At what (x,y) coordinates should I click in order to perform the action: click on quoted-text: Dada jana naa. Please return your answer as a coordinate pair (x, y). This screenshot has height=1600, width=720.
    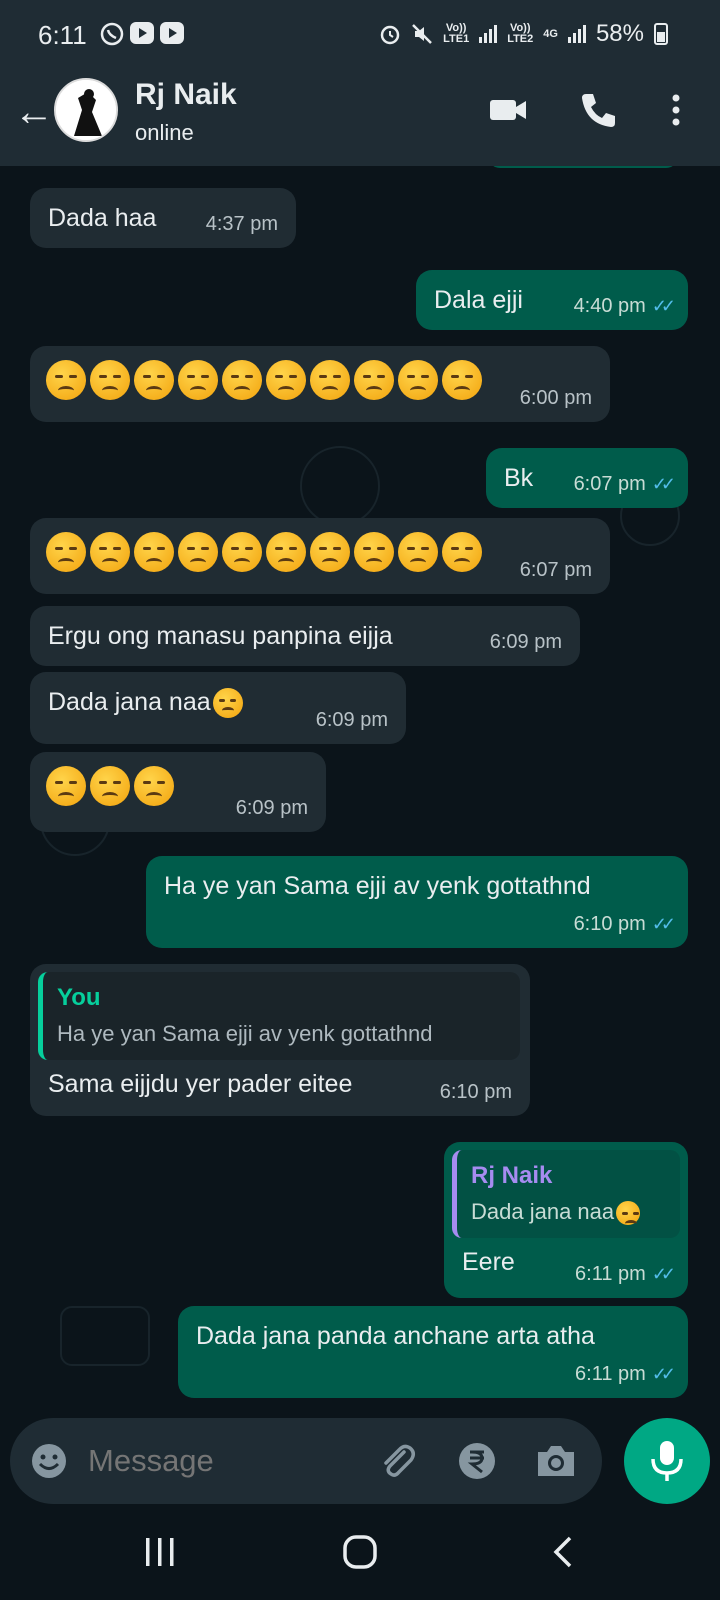
    Looking at the image, I should click on (543, 1211).